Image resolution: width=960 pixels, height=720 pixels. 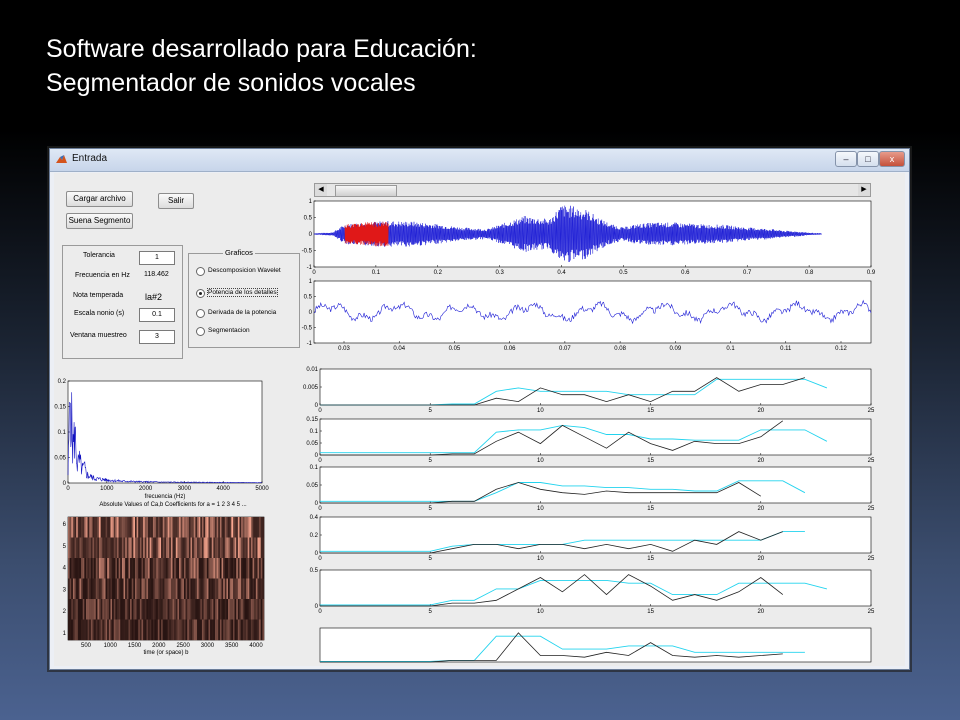 What do you see at coordinates (864, 190) in the screenshot?
I see `scroll-right-arrow-icon: ▶` at bounding box center [864, 190].